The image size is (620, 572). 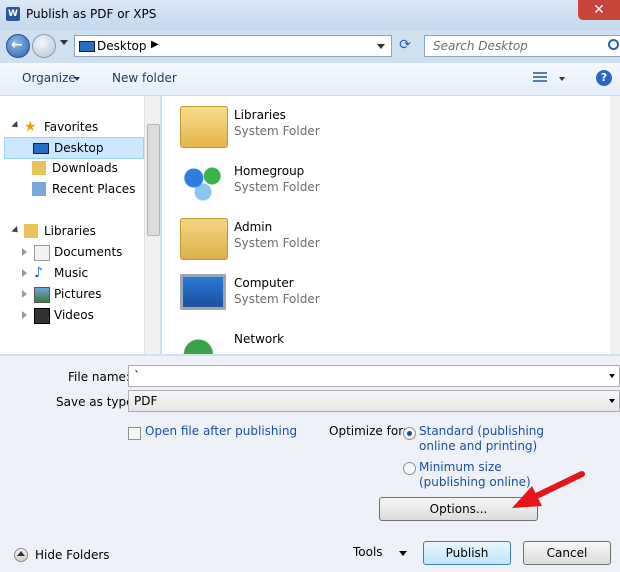 I want to click on back-arrow-icon: ←, so click(x=17, y=45).